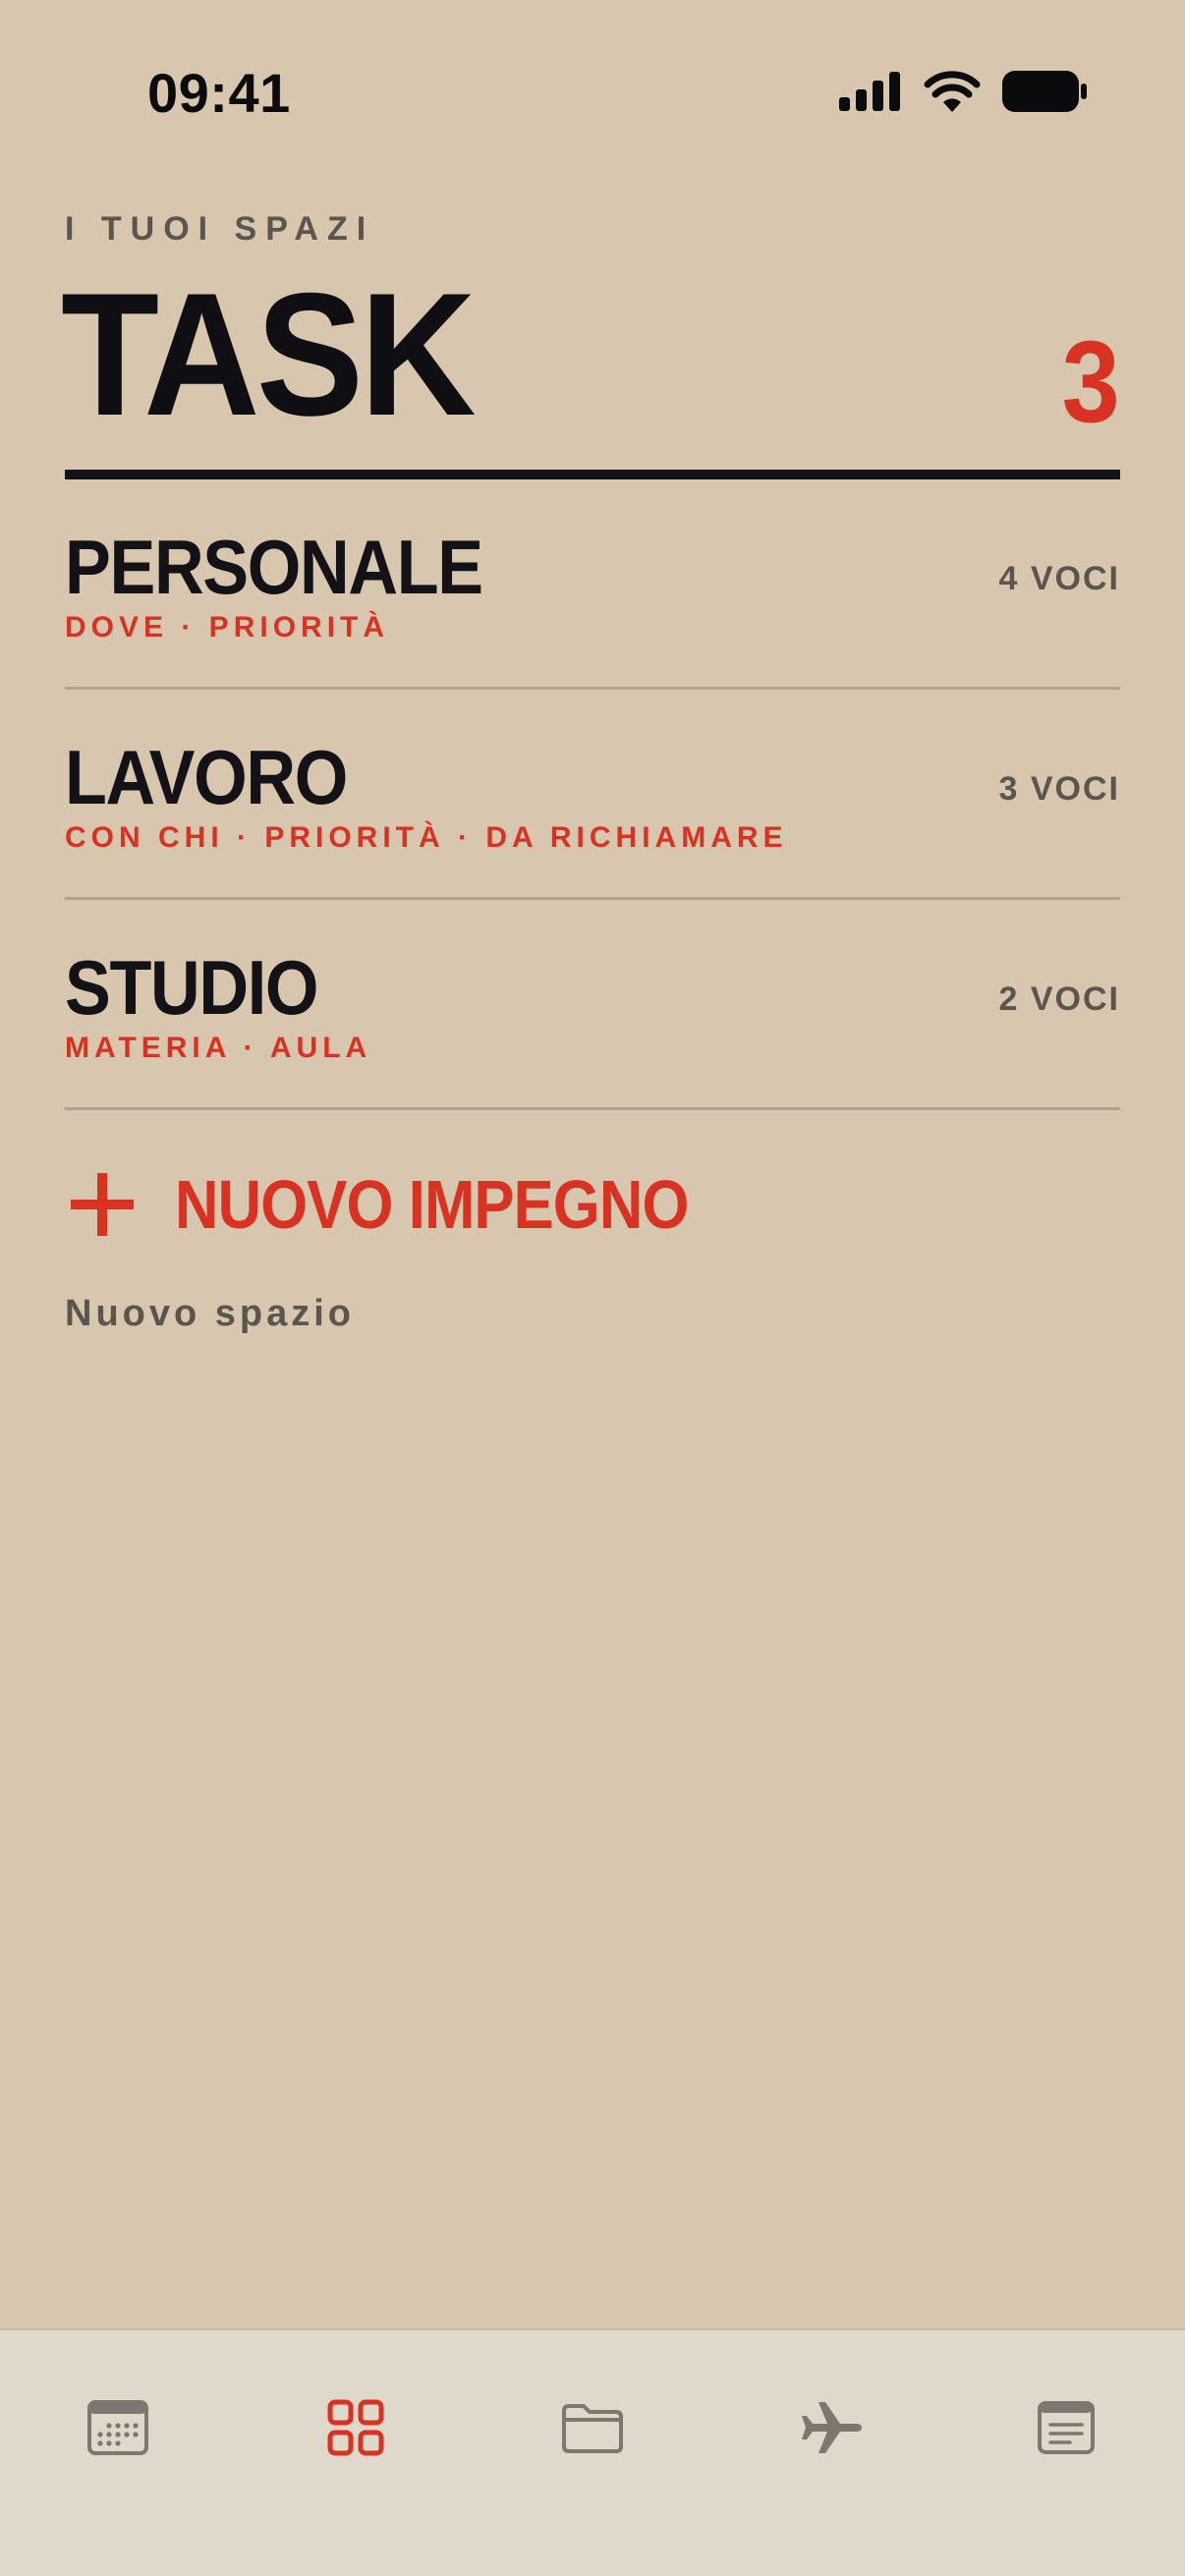  Describe the element at coordinates (210, 1314) in the screenshot. I see `new-space-link: Nuovo spazio` at that location.